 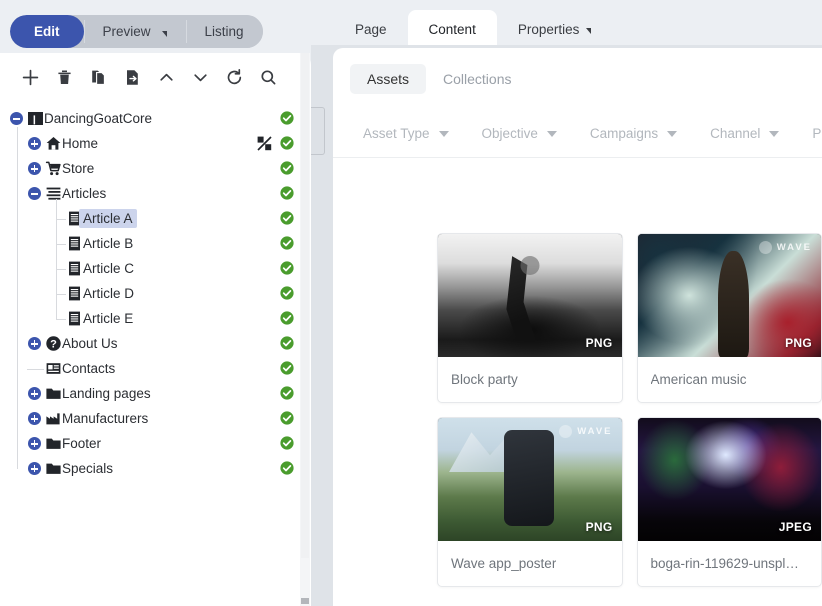 I want to click on mode-button-edit-label: Edit, so click(x=47, y=31).